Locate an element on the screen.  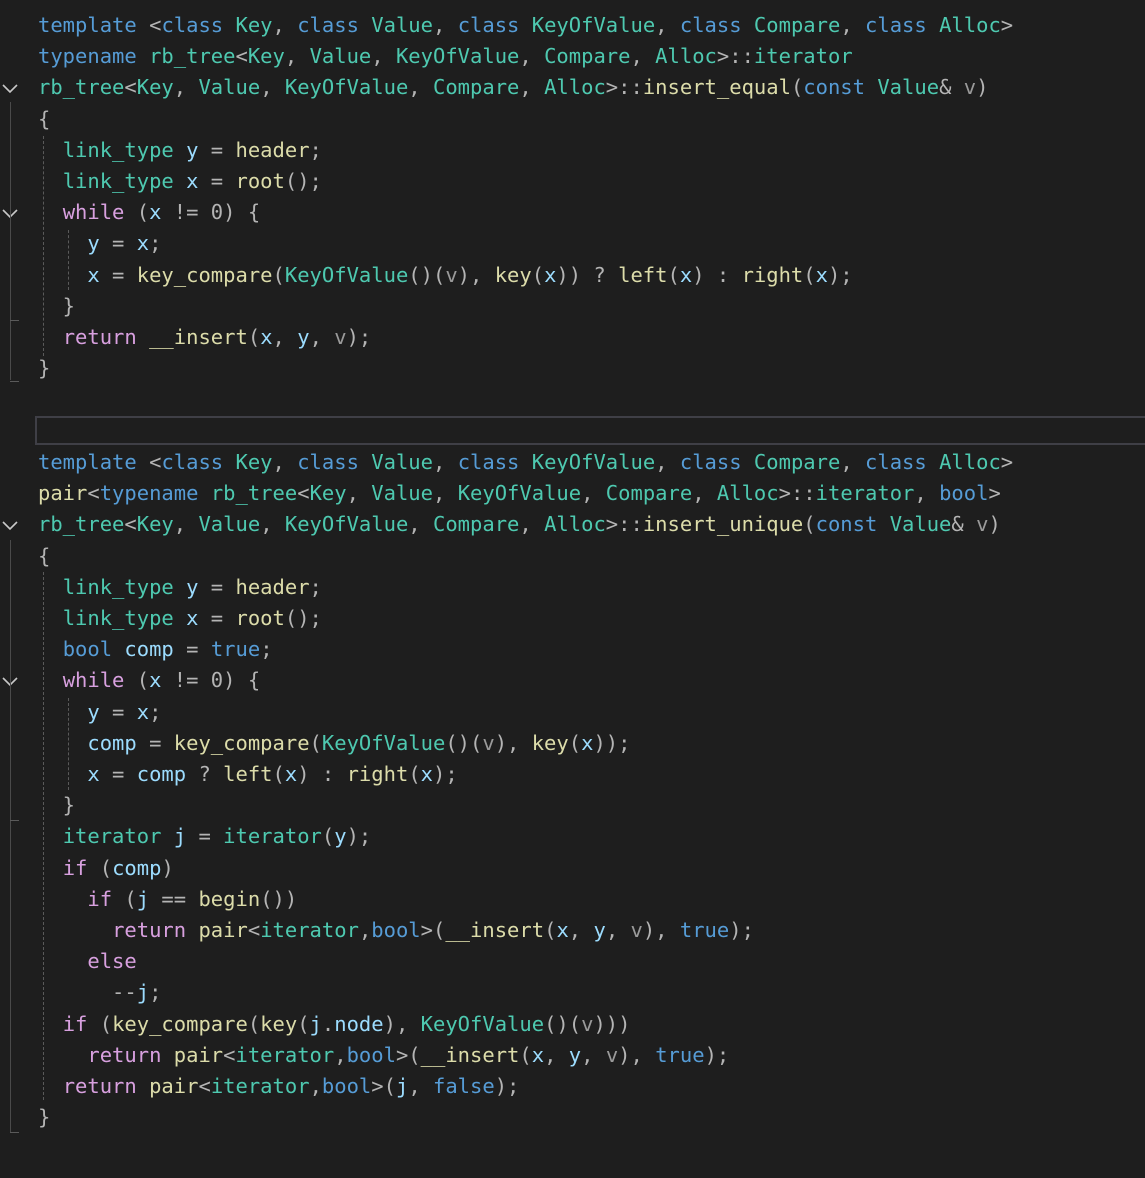
code-line-text: else is located at coordinates (87, 961).